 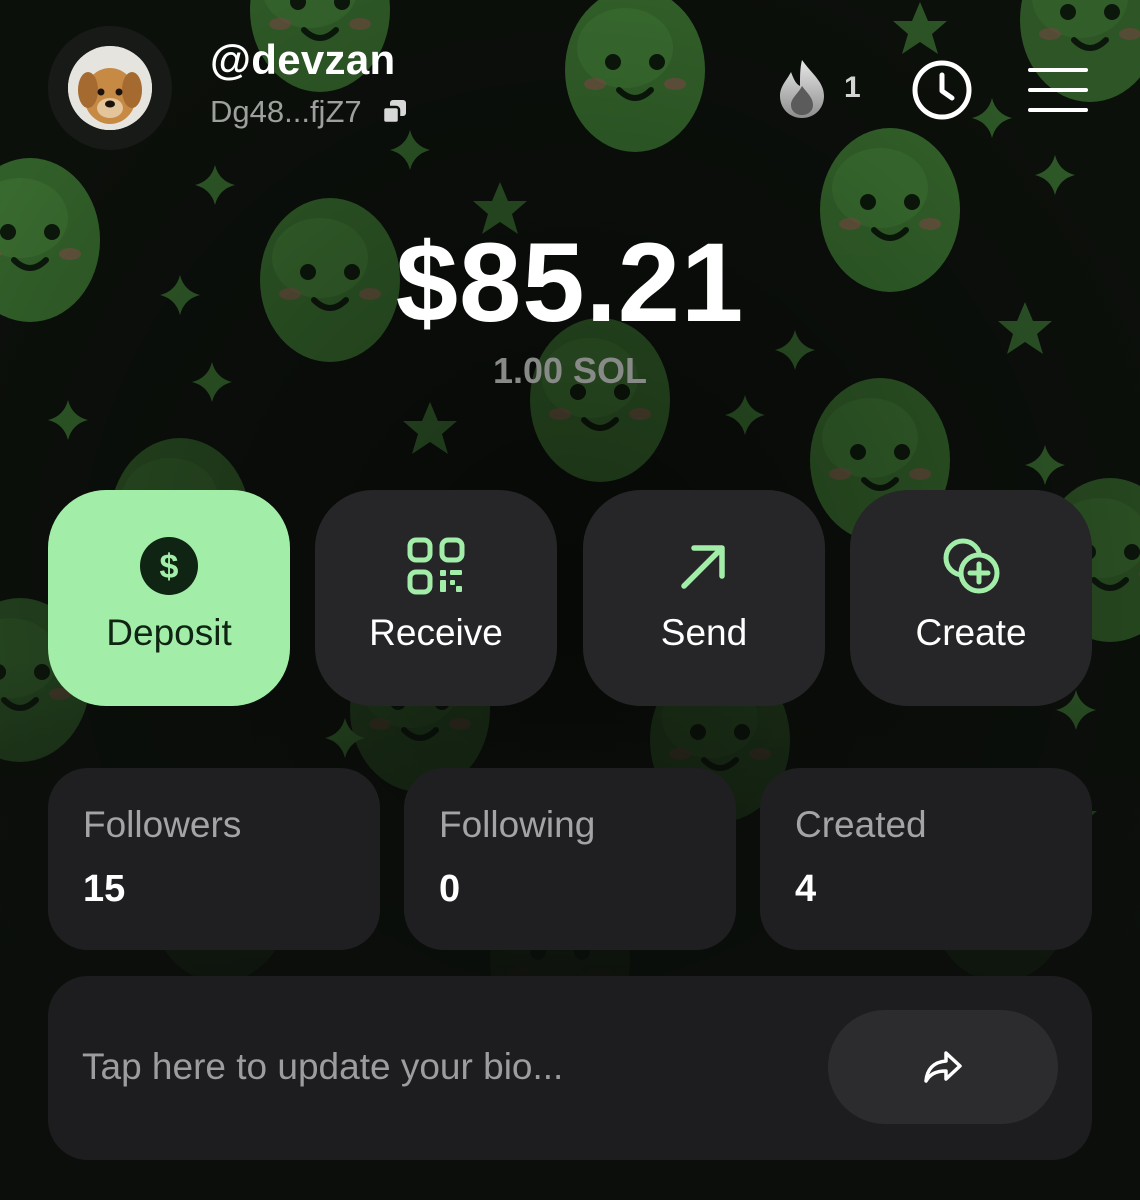 I want to click on stat-followers: Followers 15, so click(x=214, y=859).